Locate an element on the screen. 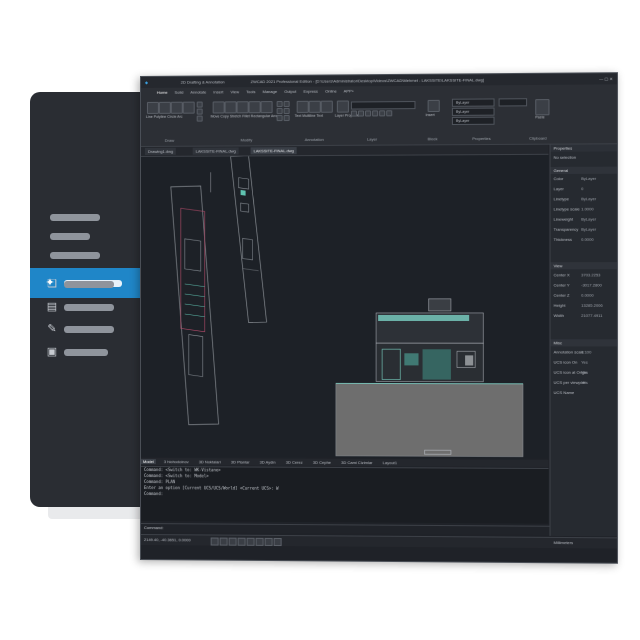 The width and height of the screenshot is (640, 640). otrack-toggle-icon is located at coordinates (259, 541).